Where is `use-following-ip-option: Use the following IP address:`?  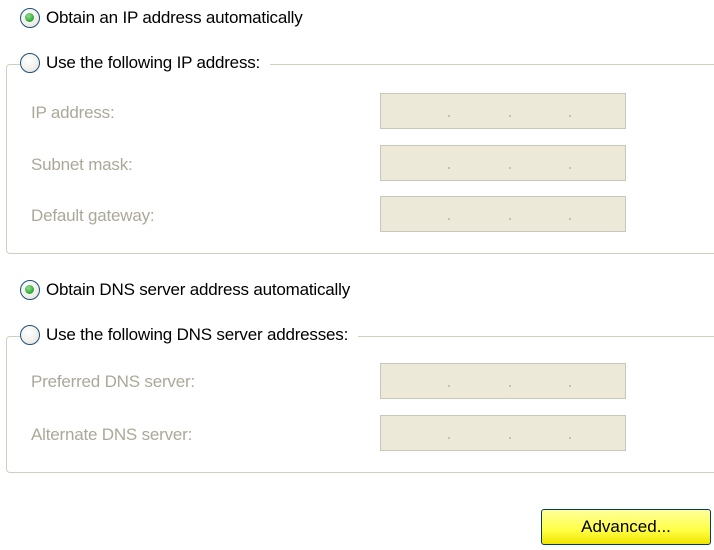 use-following-ip-option: Use the following IP address: is located at coordinates (145, 63).